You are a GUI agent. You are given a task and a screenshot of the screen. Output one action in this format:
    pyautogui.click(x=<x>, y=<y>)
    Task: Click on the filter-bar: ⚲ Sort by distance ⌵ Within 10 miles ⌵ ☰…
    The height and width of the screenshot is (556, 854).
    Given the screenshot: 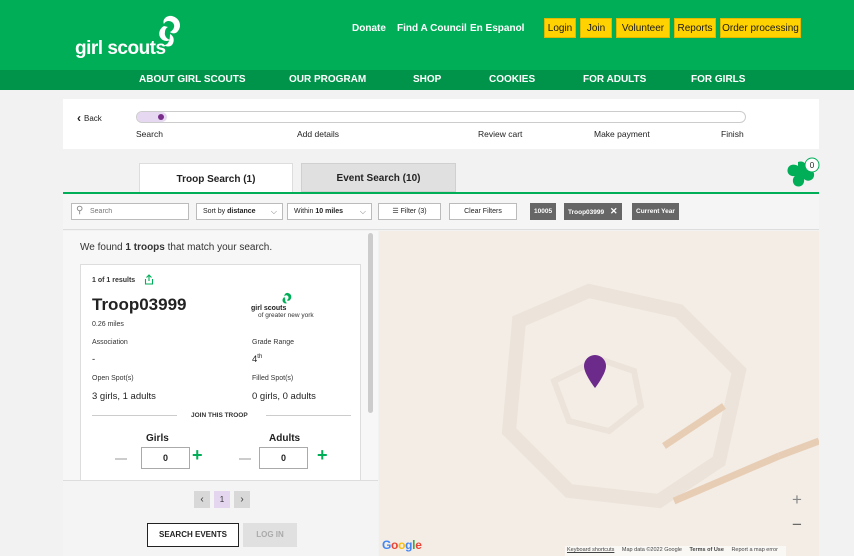 What is the action you would take?
    pyautogui.click(x=441, y=212)
    